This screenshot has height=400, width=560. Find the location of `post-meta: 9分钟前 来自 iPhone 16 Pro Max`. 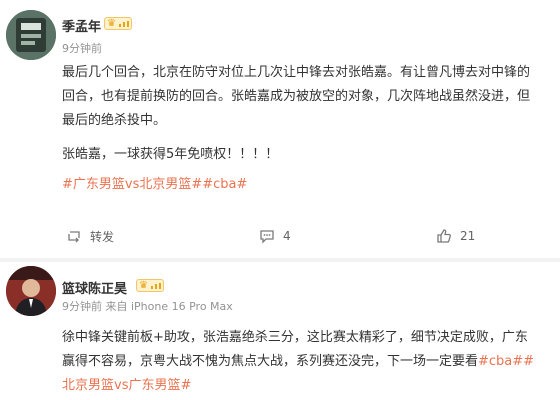

post-meta: 9分钟前 来自 iPhone 16 Pro Max is located at coordinates (147, 306).